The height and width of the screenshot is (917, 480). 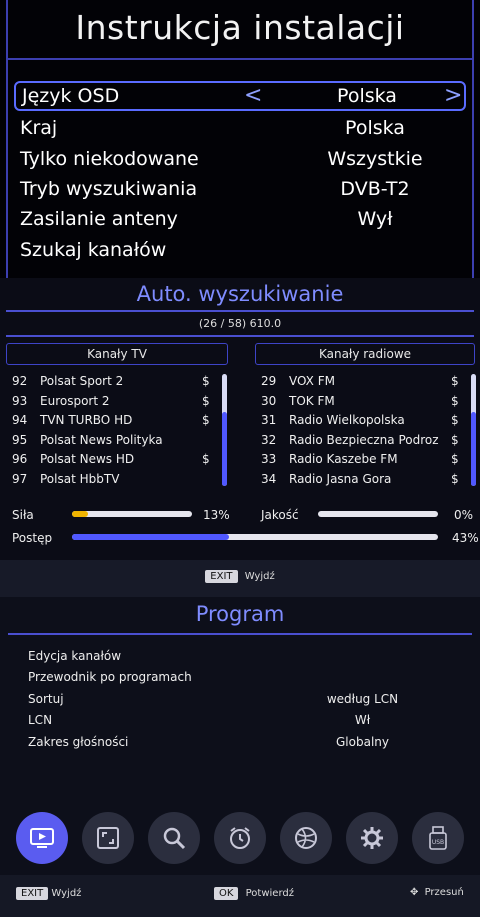 I want to click on channel-number: 33, so click(x=269, y=459).